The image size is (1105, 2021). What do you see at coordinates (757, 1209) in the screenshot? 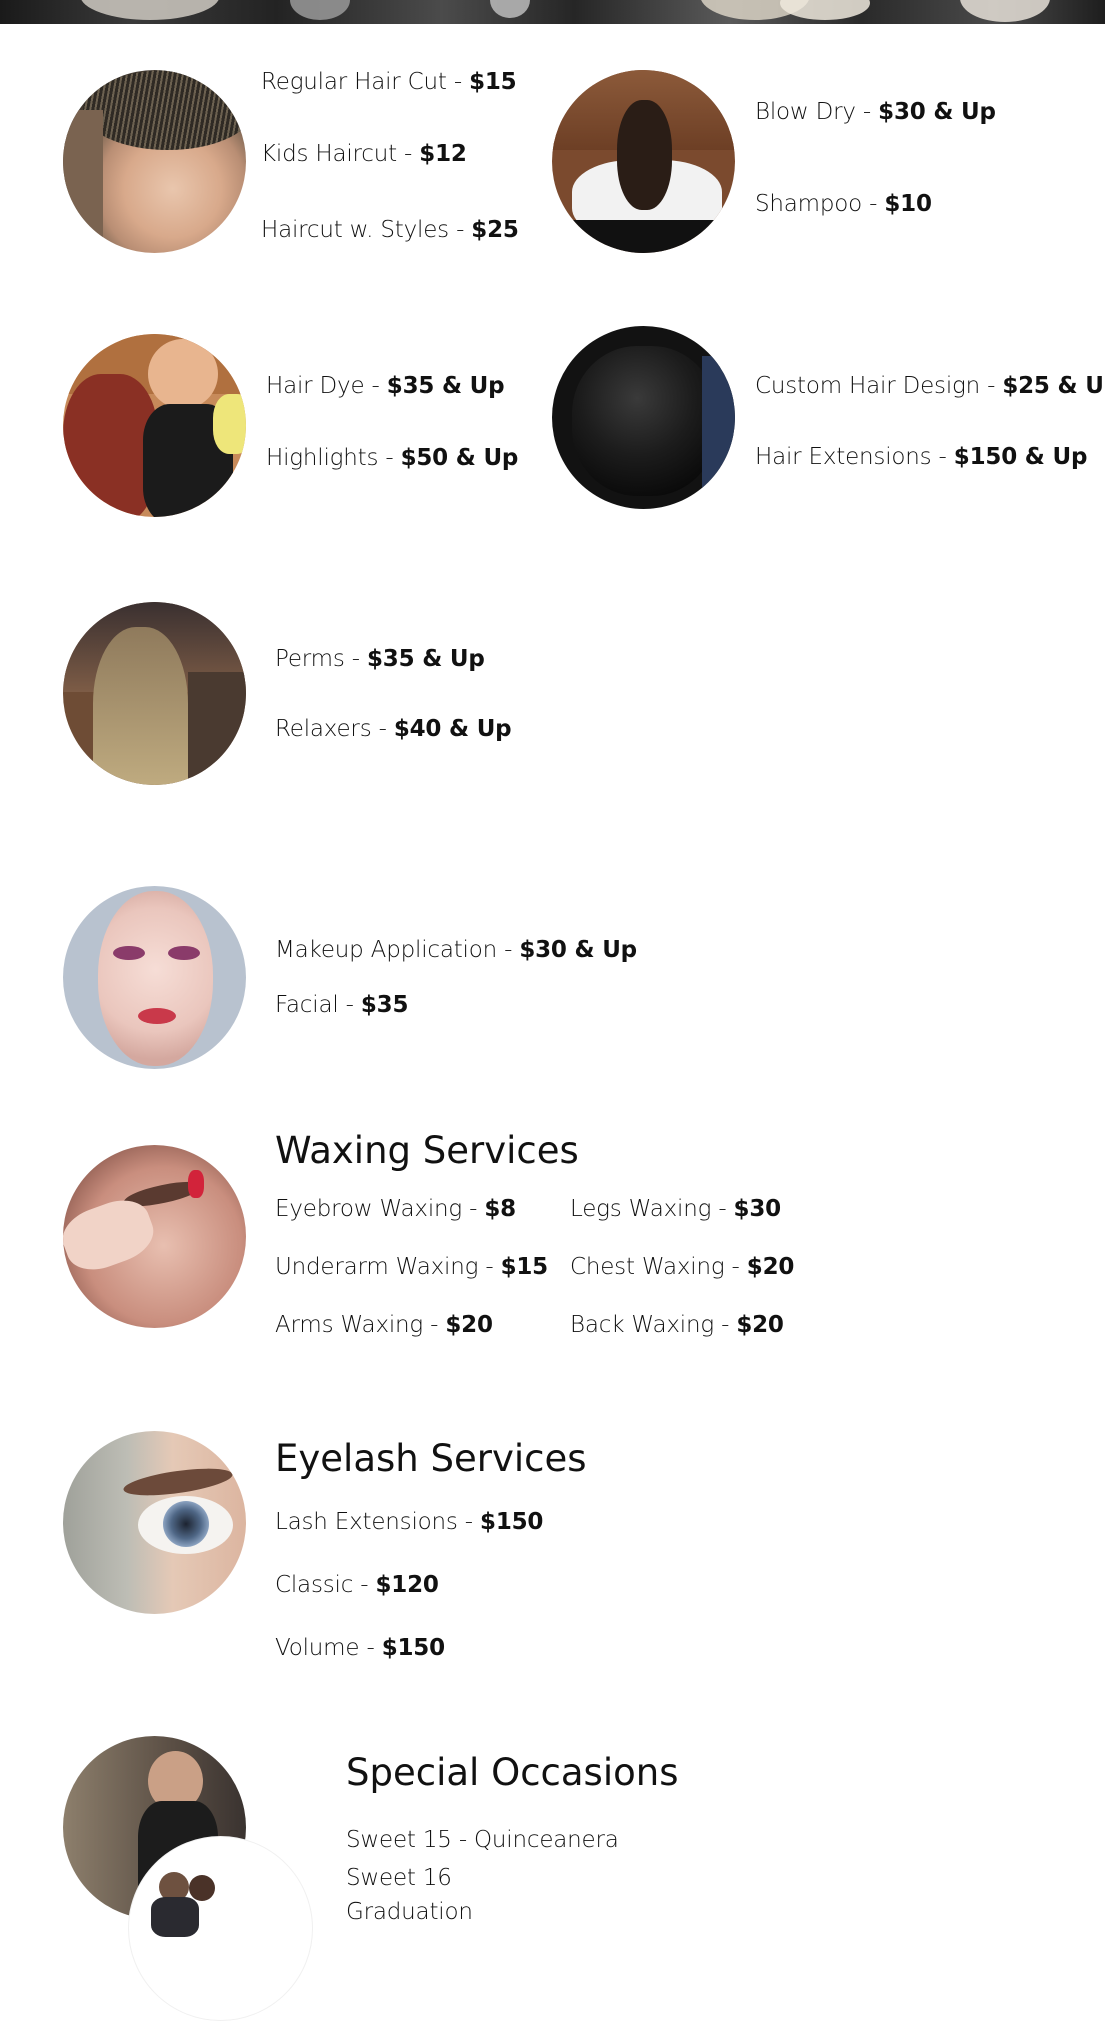
I see `service-price: $30` at bounding box center [757, 1209].